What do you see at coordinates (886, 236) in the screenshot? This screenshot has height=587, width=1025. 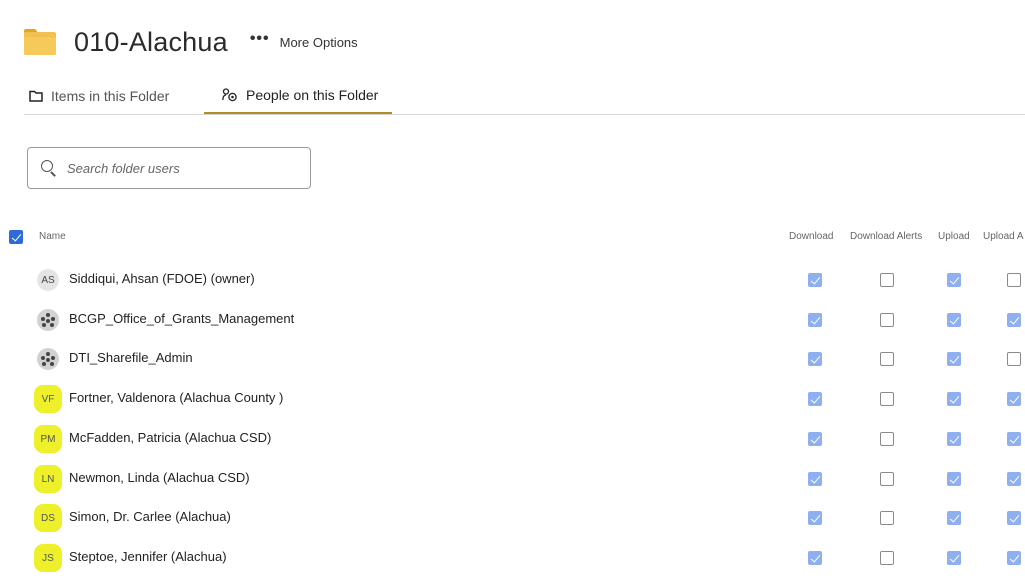 I see `column-header-download-alerts: Download Alerts` at bounding box center [886, 236].